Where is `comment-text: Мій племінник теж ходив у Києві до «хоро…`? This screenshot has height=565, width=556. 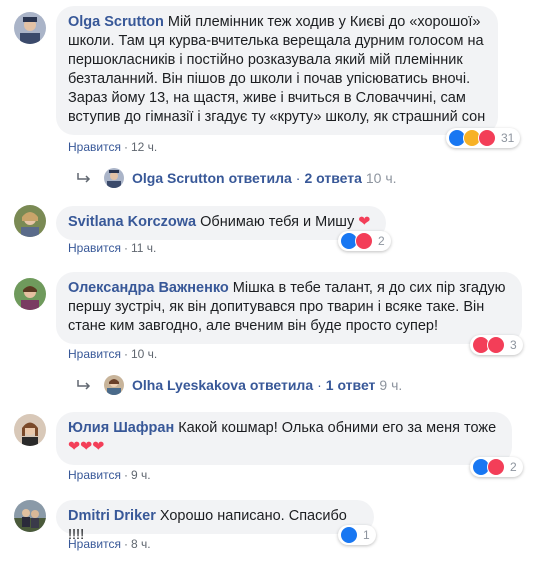
comment-text: Мій племінник теж ходив у Києві до «хоро… is located at coordinates (277, 69).